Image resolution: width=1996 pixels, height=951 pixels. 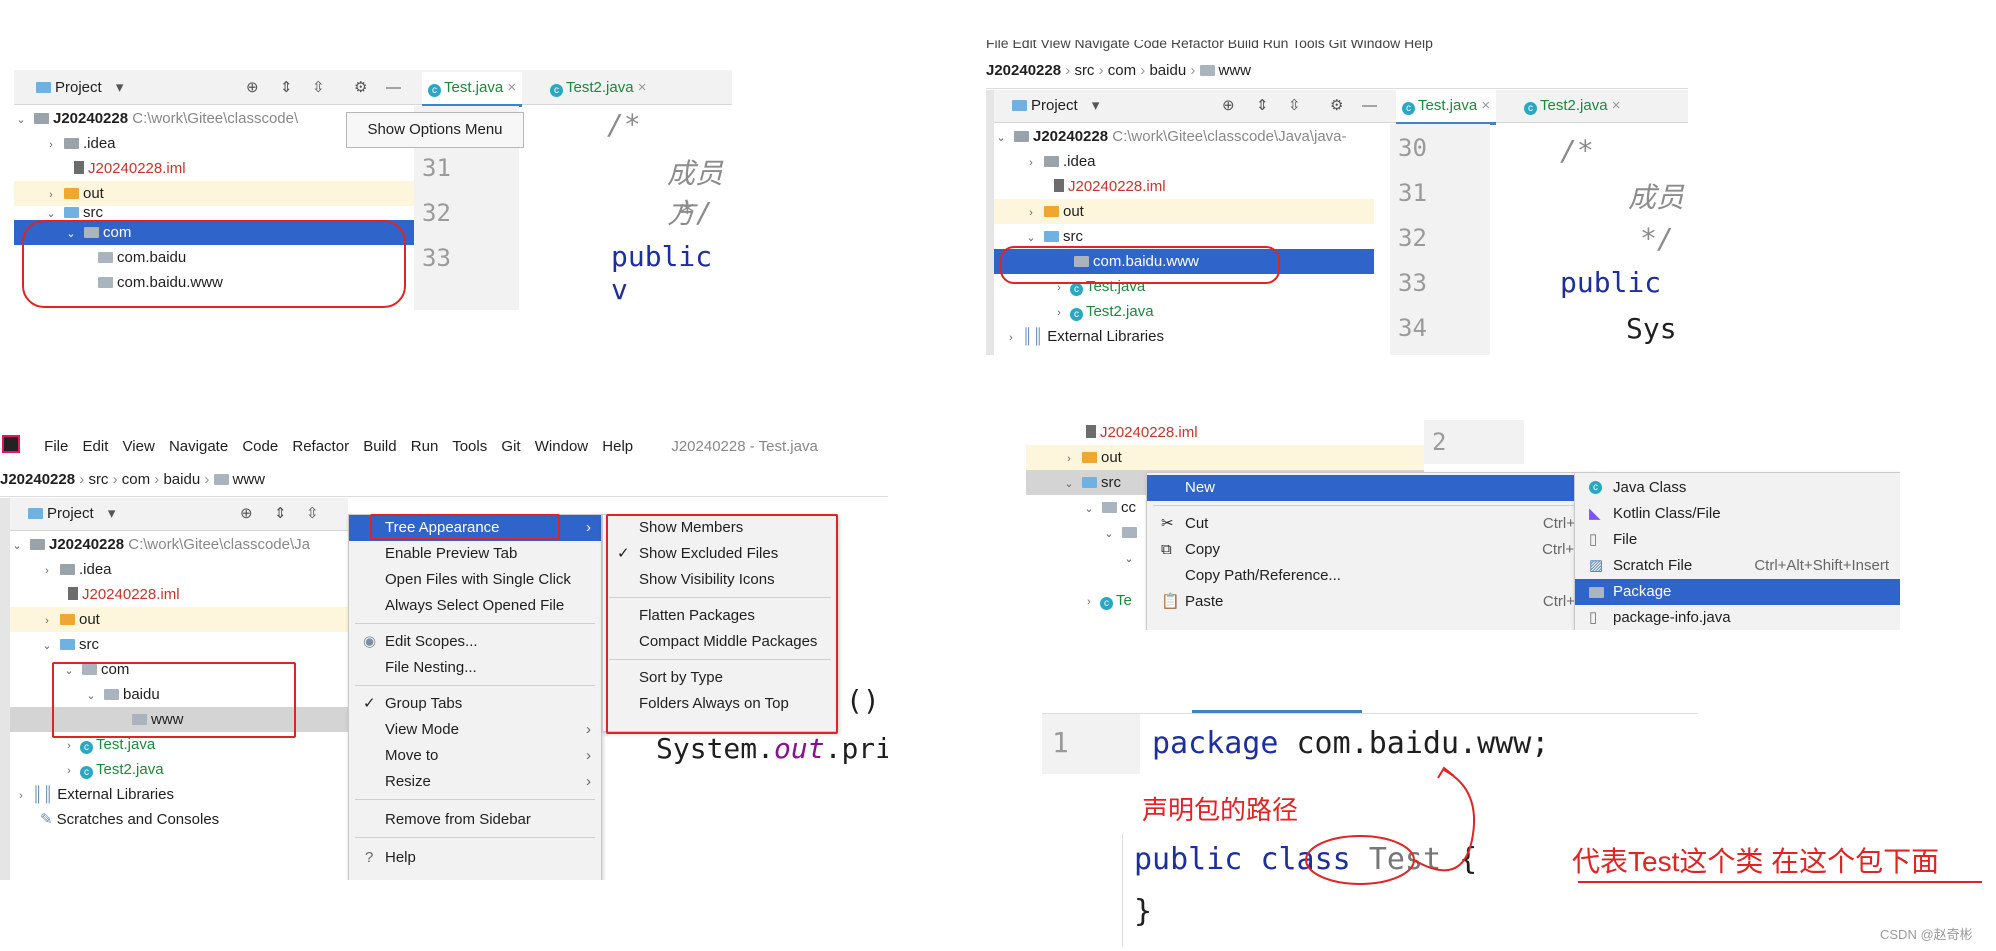 What do you see at coordinates (379, 446) in the screenshot?
I see `menu-build: Build` at bounding box center [379, 446].